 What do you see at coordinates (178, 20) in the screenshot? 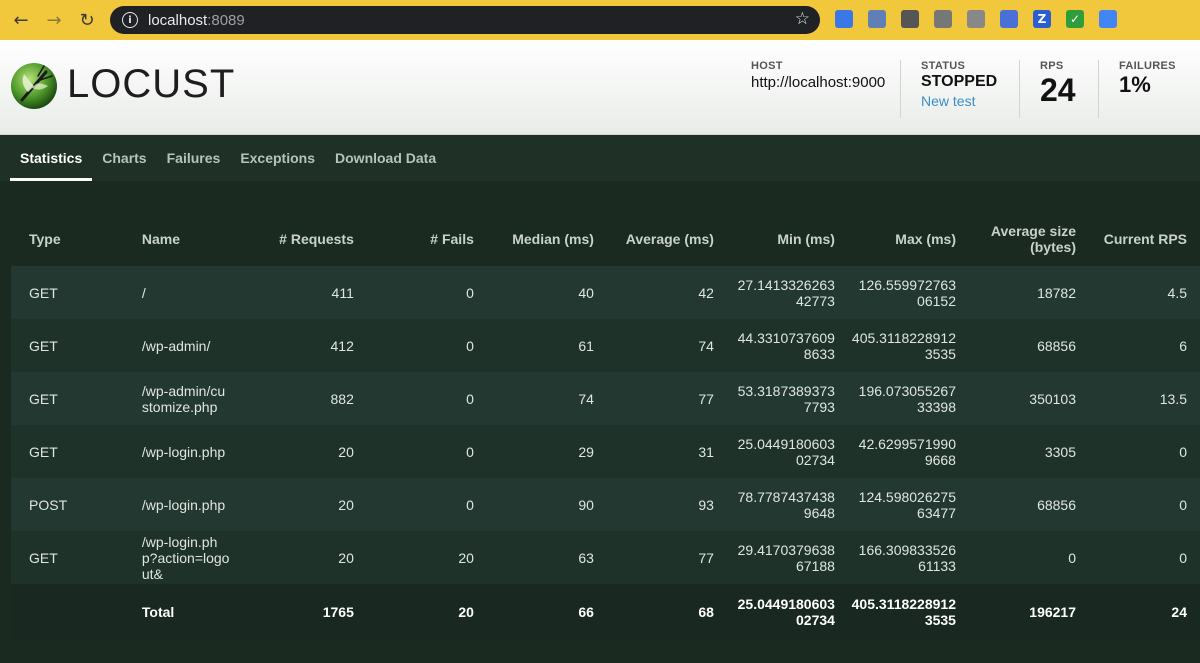
I see `url-host: localhost` at bounding box center [178, 20].